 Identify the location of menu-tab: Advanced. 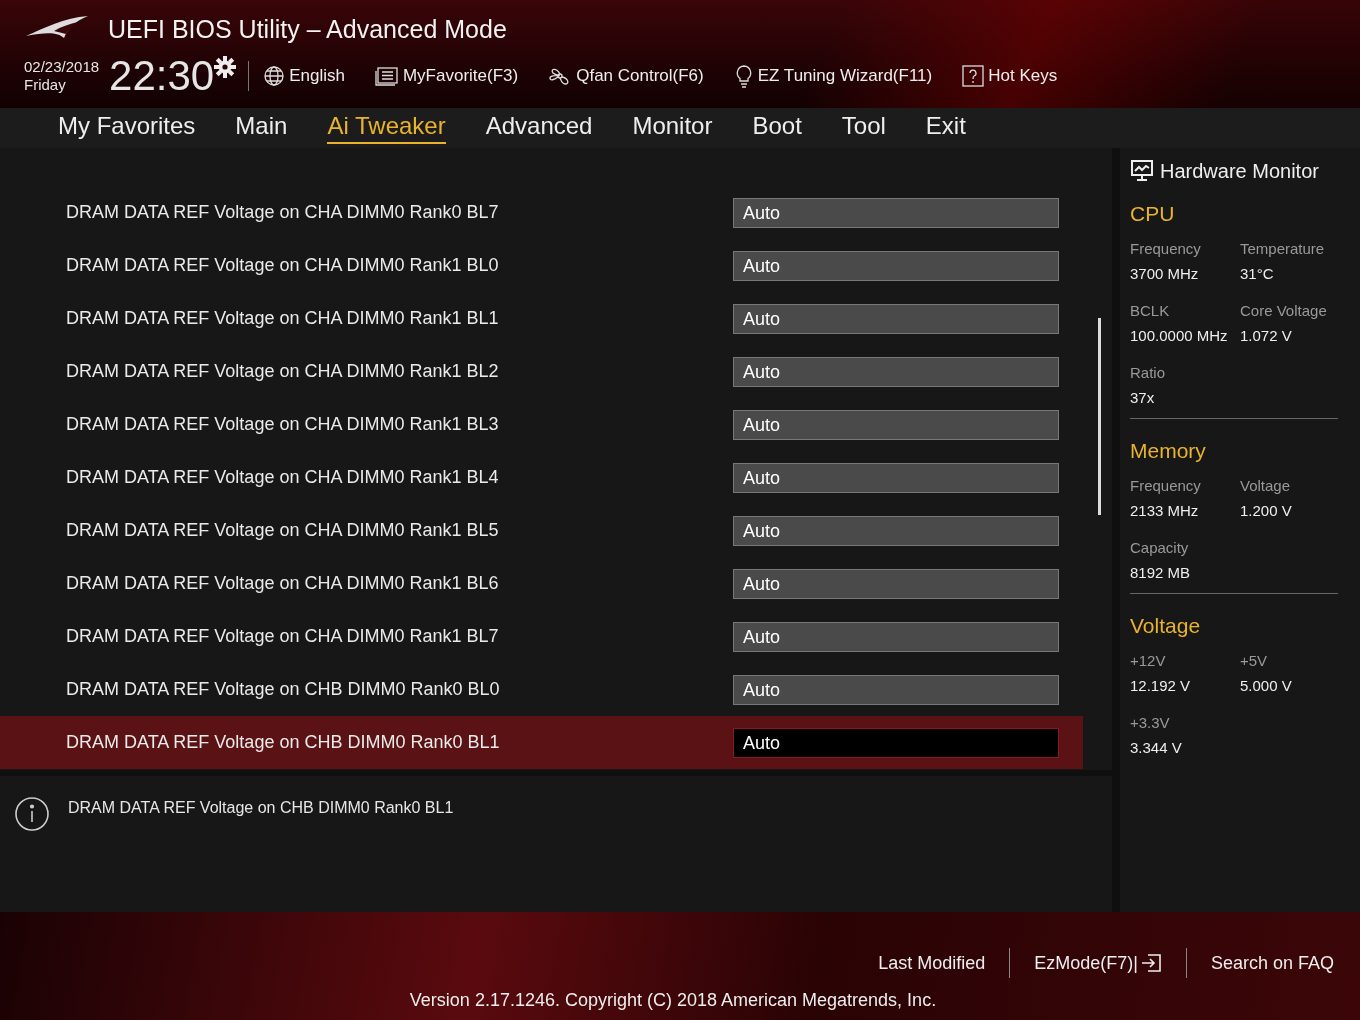
(539, 128).